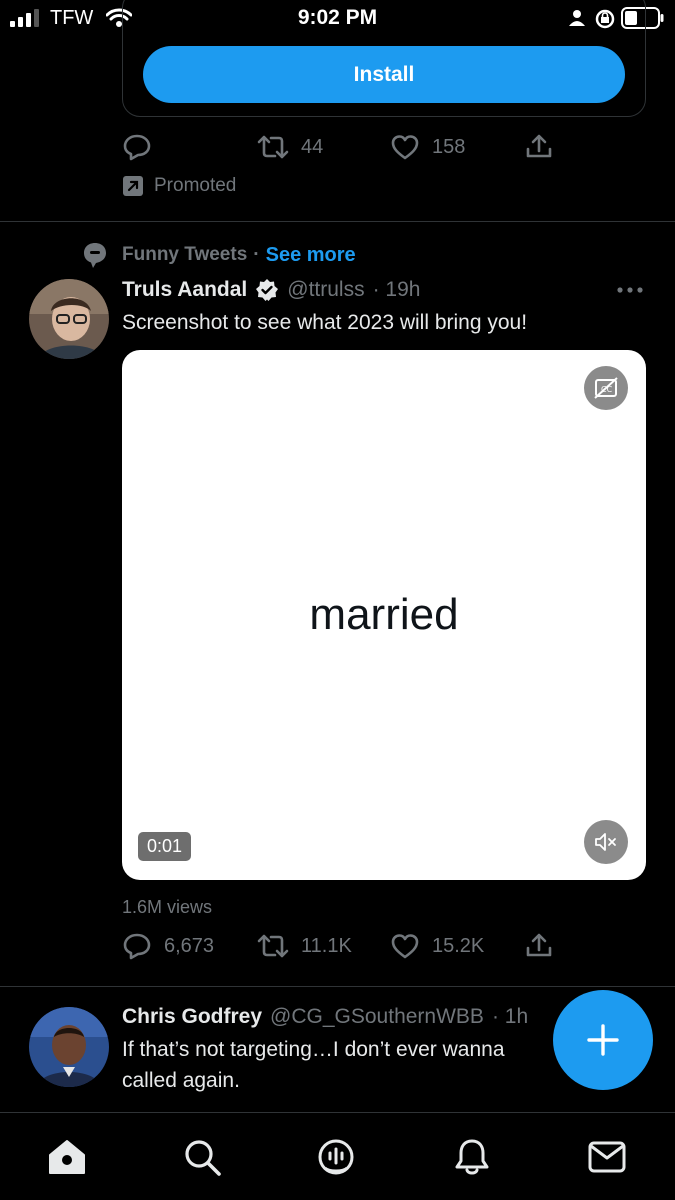 This screenshot has width=675, height=1200. I want to click on tab-spaces, so click(336, 1157).